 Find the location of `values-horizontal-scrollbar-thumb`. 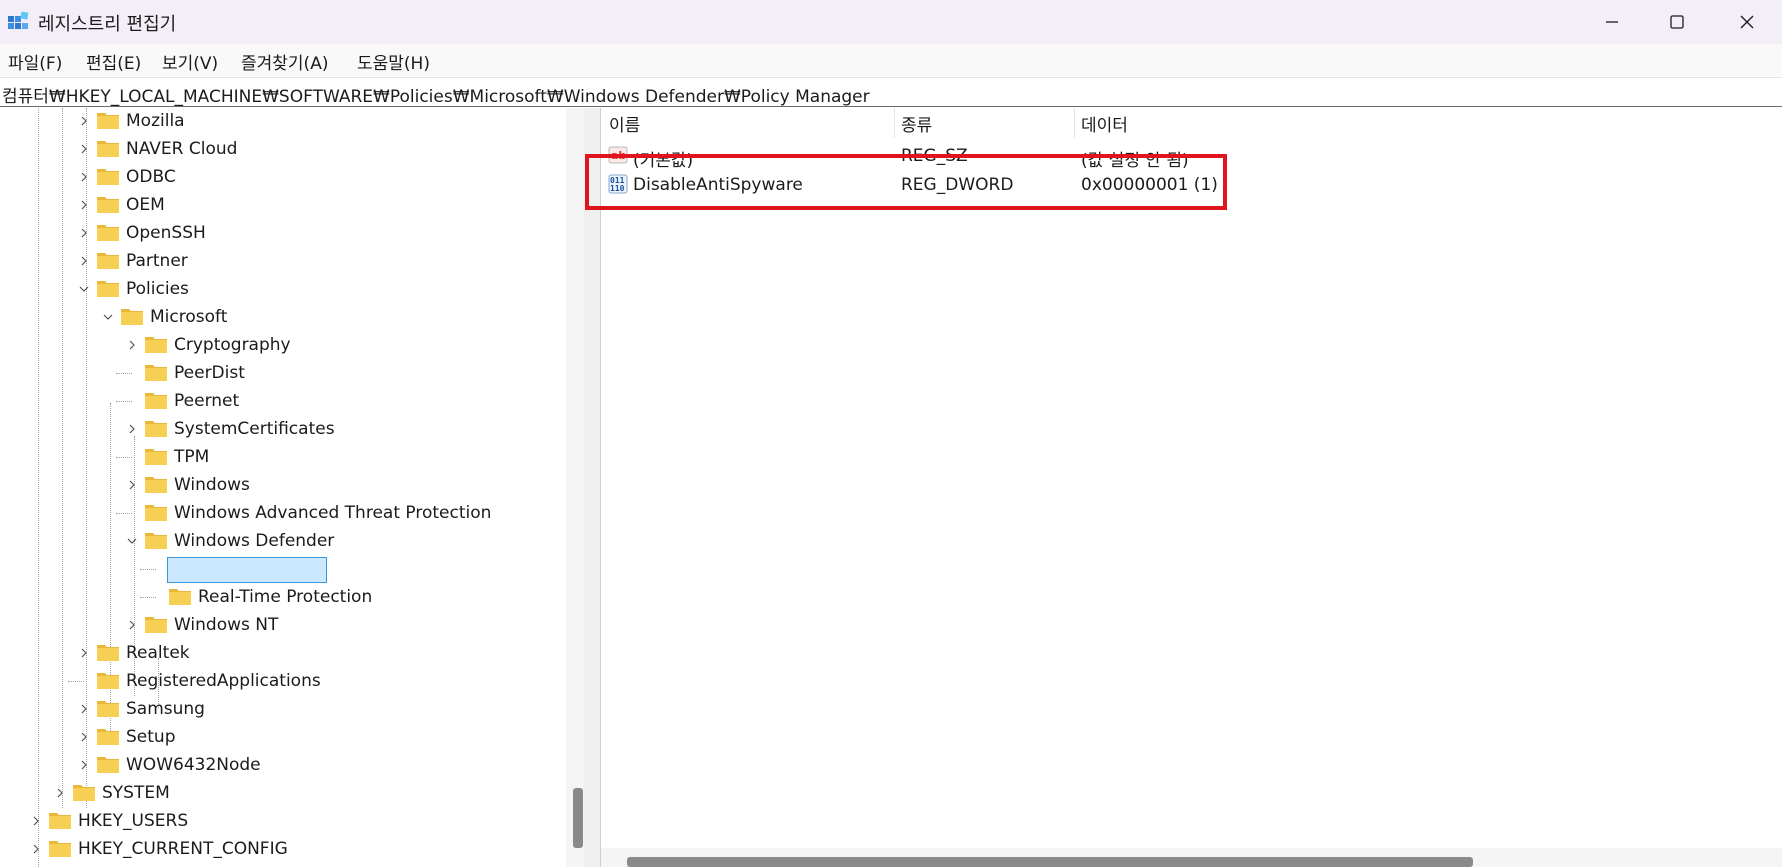

values-horizontal-scrollbar-thumb is located at coordinates (1050, 862).